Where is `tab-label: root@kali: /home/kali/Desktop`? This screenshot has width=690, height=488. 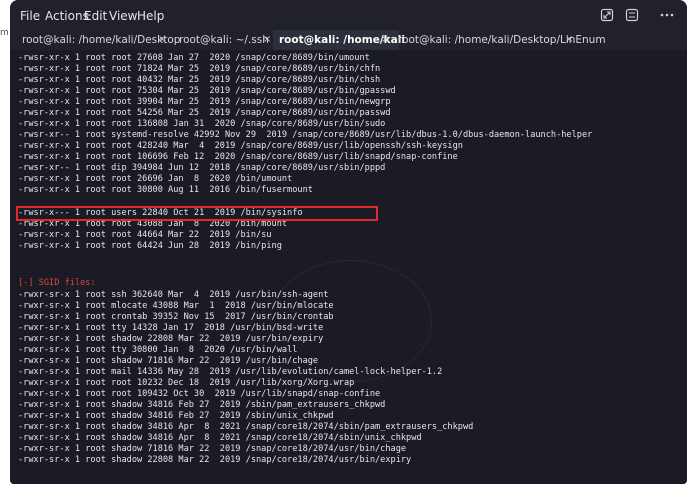 tab-label: root@kali: /home/kali/Desktop is located at coordinates (101, 40).